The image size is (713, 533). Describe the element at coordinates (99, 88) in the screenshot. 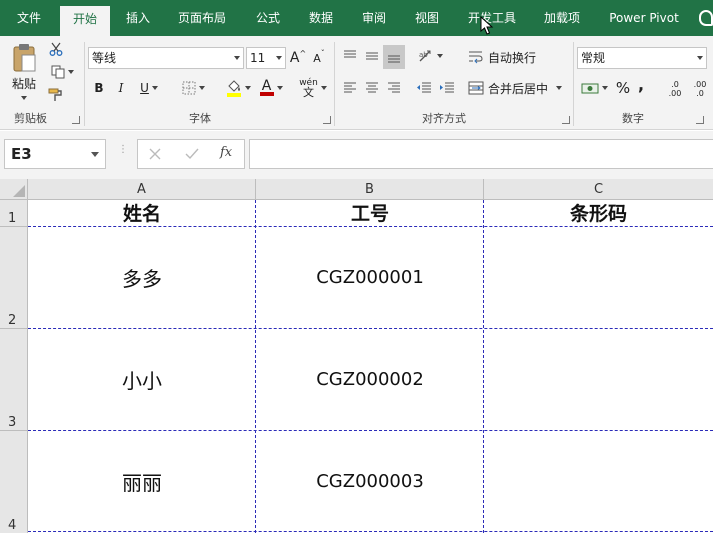

I see `bold-button: B` at that location.